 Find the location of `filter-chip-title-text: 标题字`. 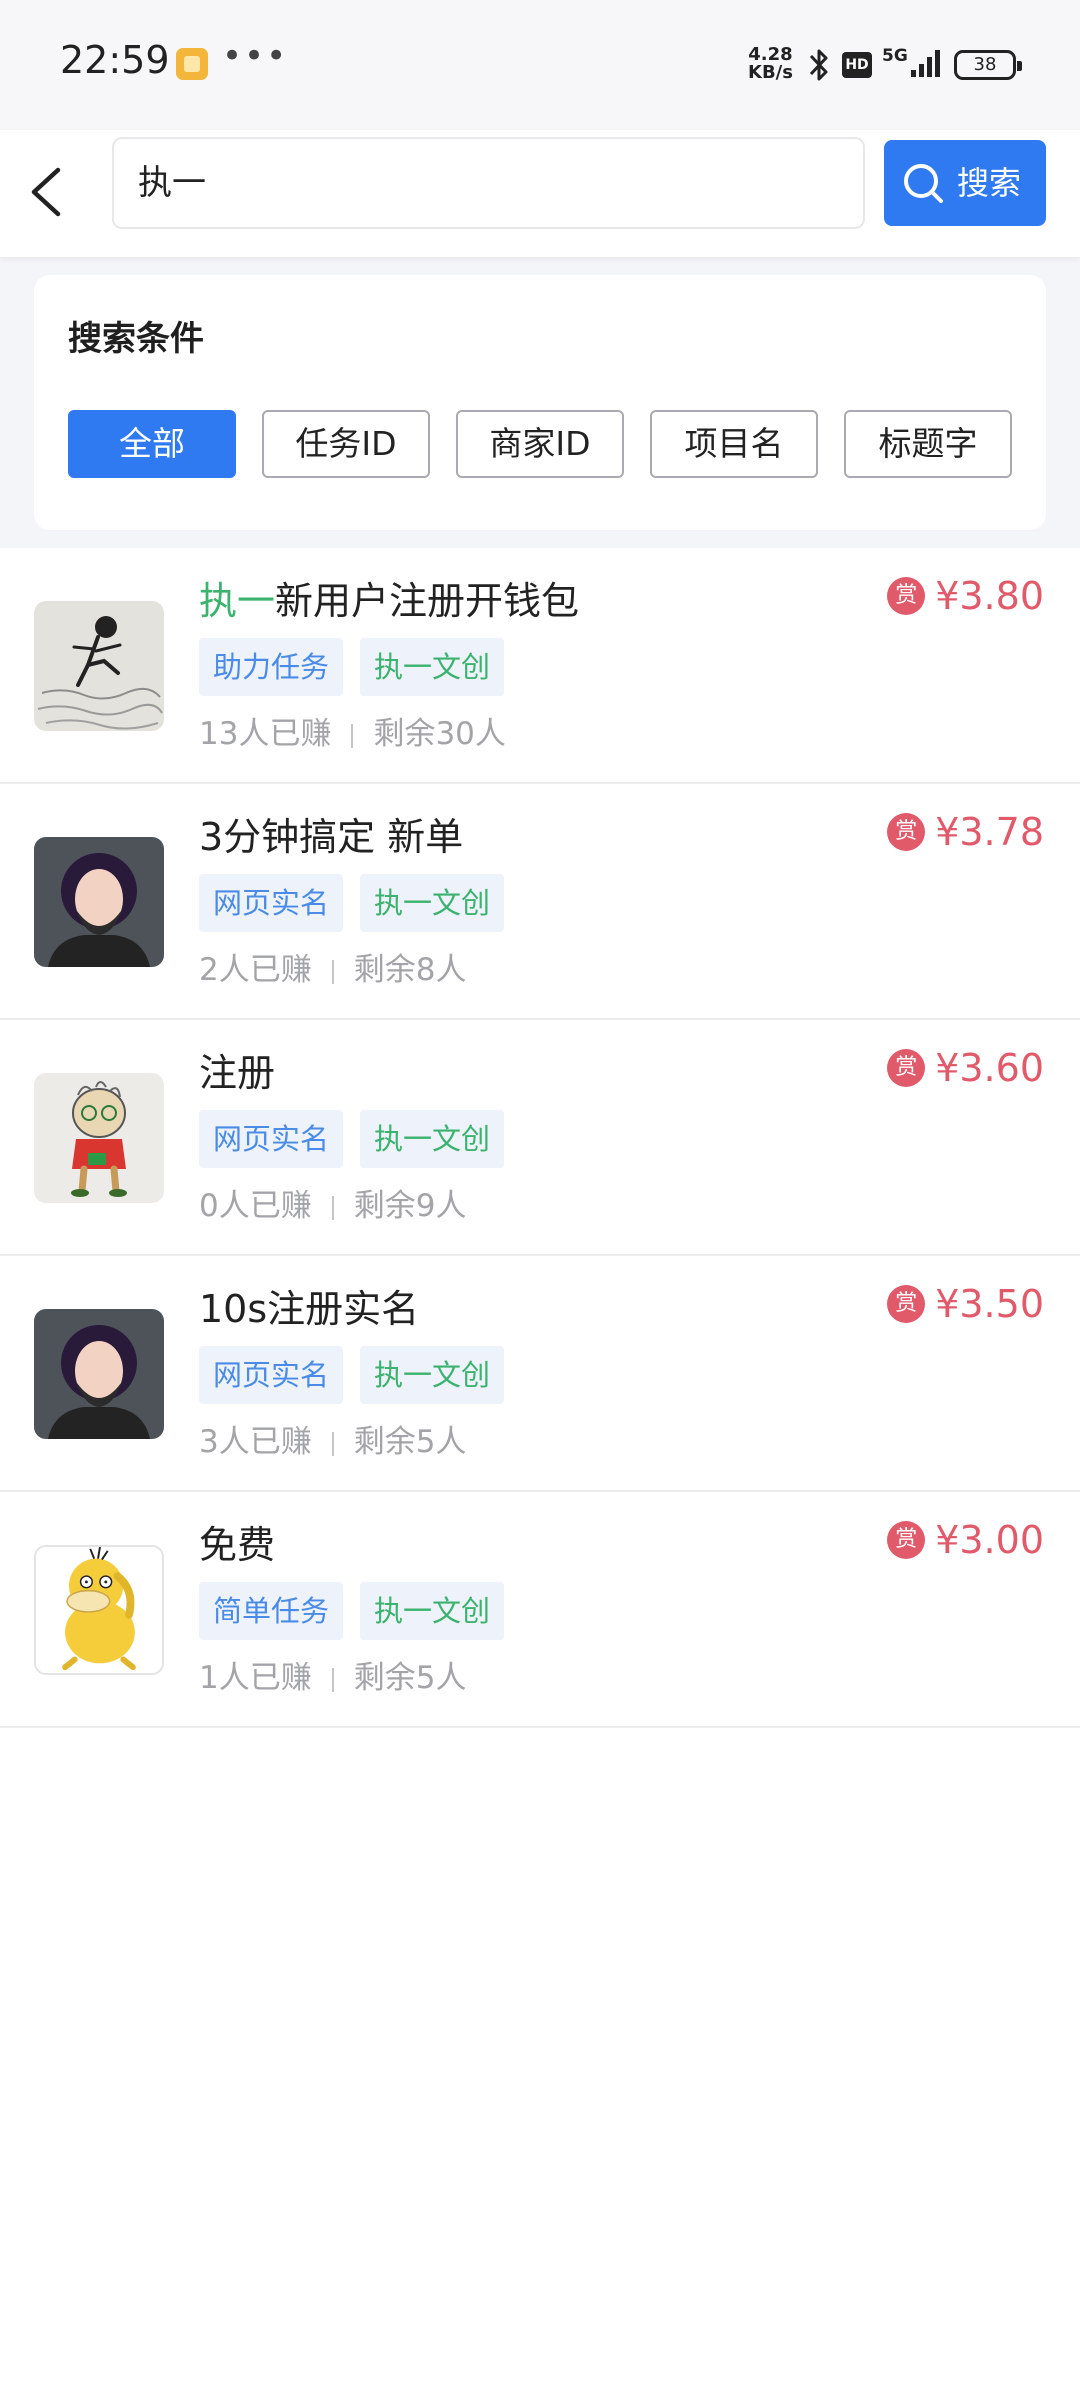

filter-chip-title-text: 标题字 is located at coordinates (928, 444).